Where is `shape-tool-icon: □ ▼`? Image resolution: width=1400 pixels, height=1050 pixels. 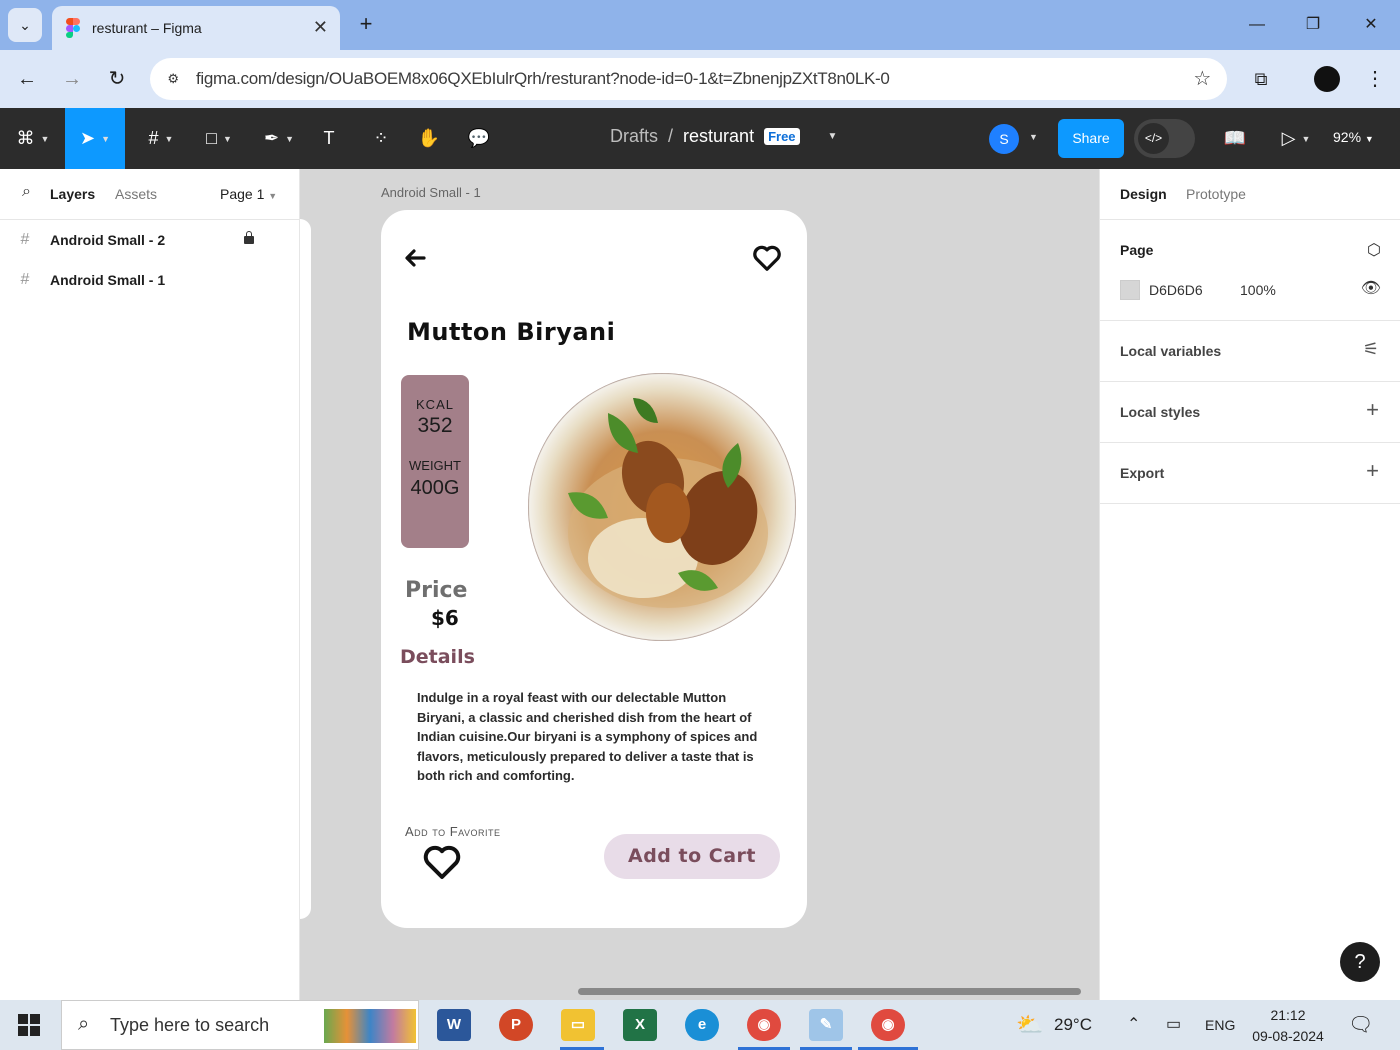
shape-tool-icon: □ ▼ is located at coordinates (219, 138).